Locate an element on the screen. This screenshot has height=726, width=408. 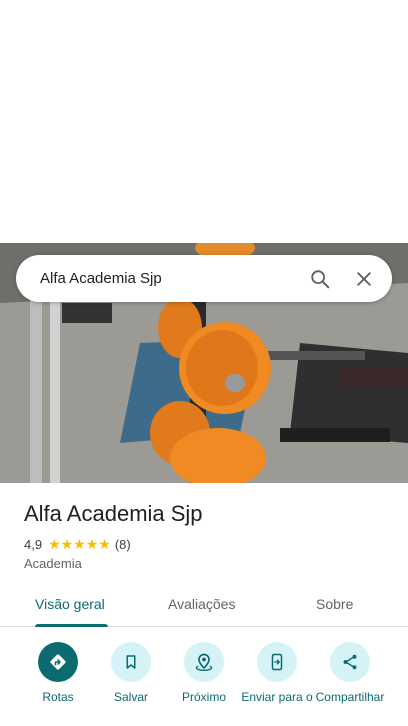
tab-about: Sobre is located at coordinates (334, 604).